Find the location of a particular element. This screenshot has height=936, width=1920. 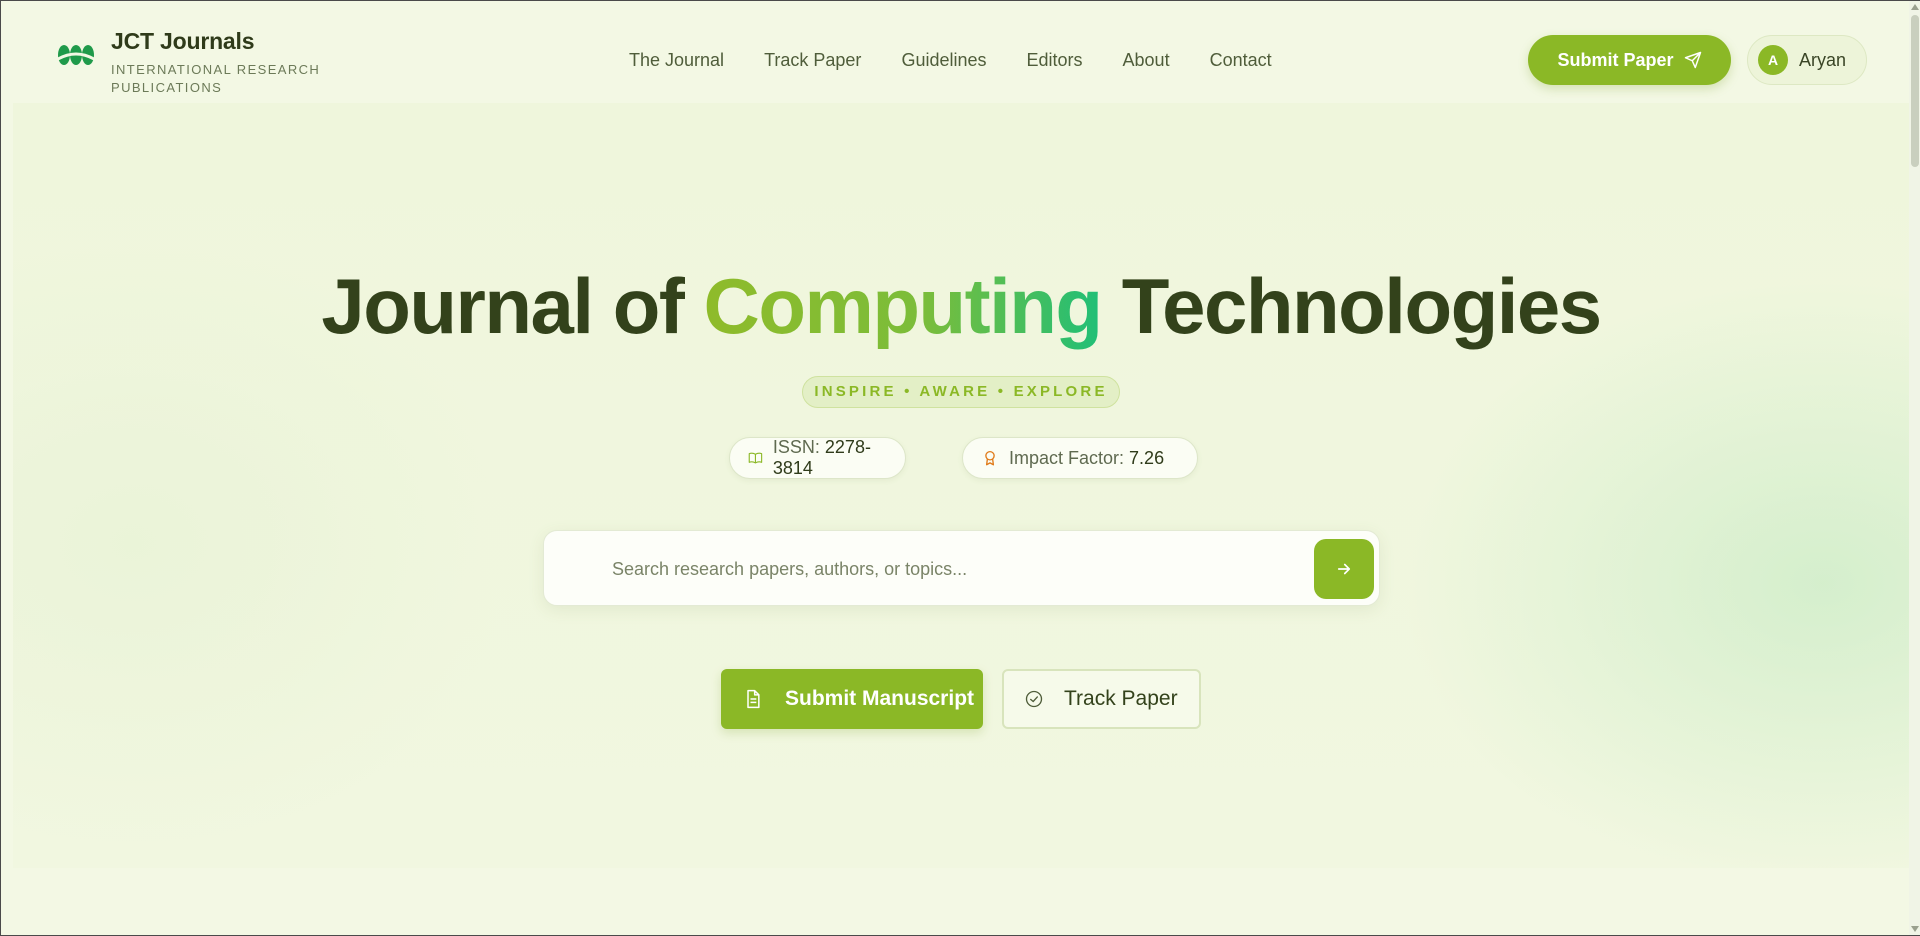

scrollbar-thumb is located at coordinates (1915, 91).